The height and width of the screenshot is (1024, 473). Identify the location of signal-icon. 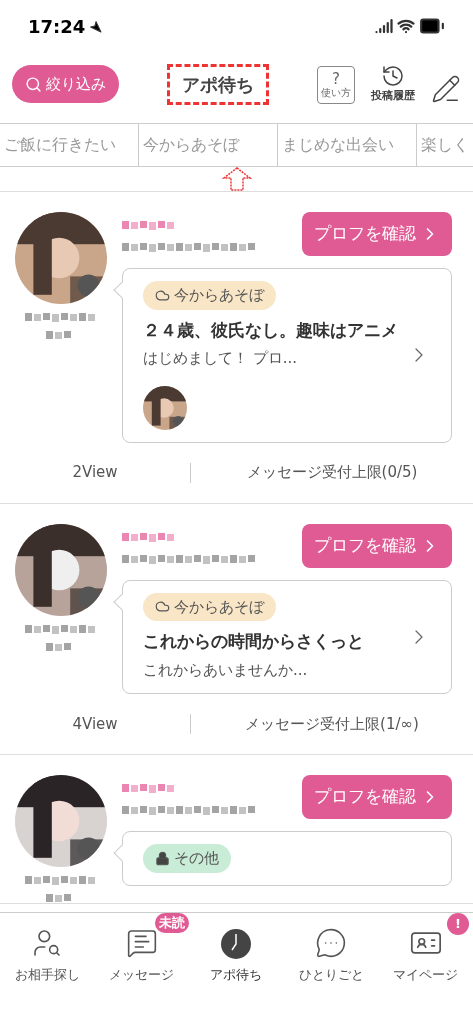
(384, 26).